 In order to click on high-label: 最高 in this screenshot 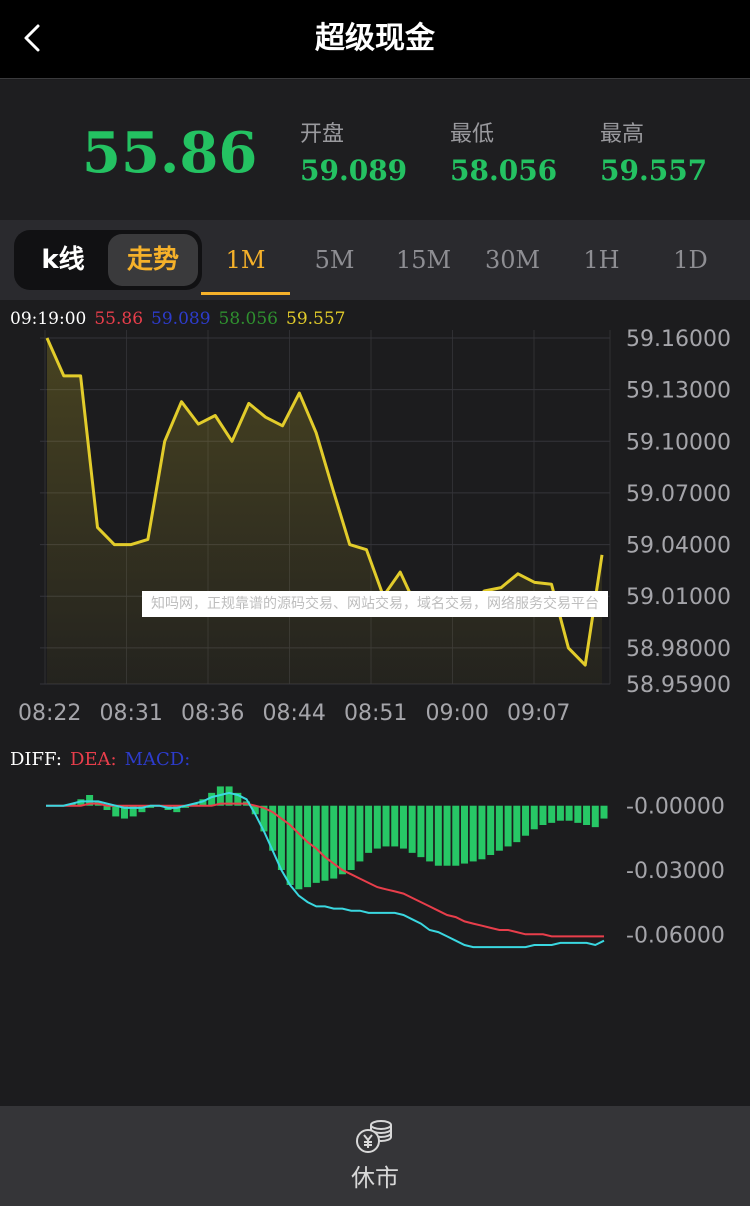, I will do `click(622, 134)`.